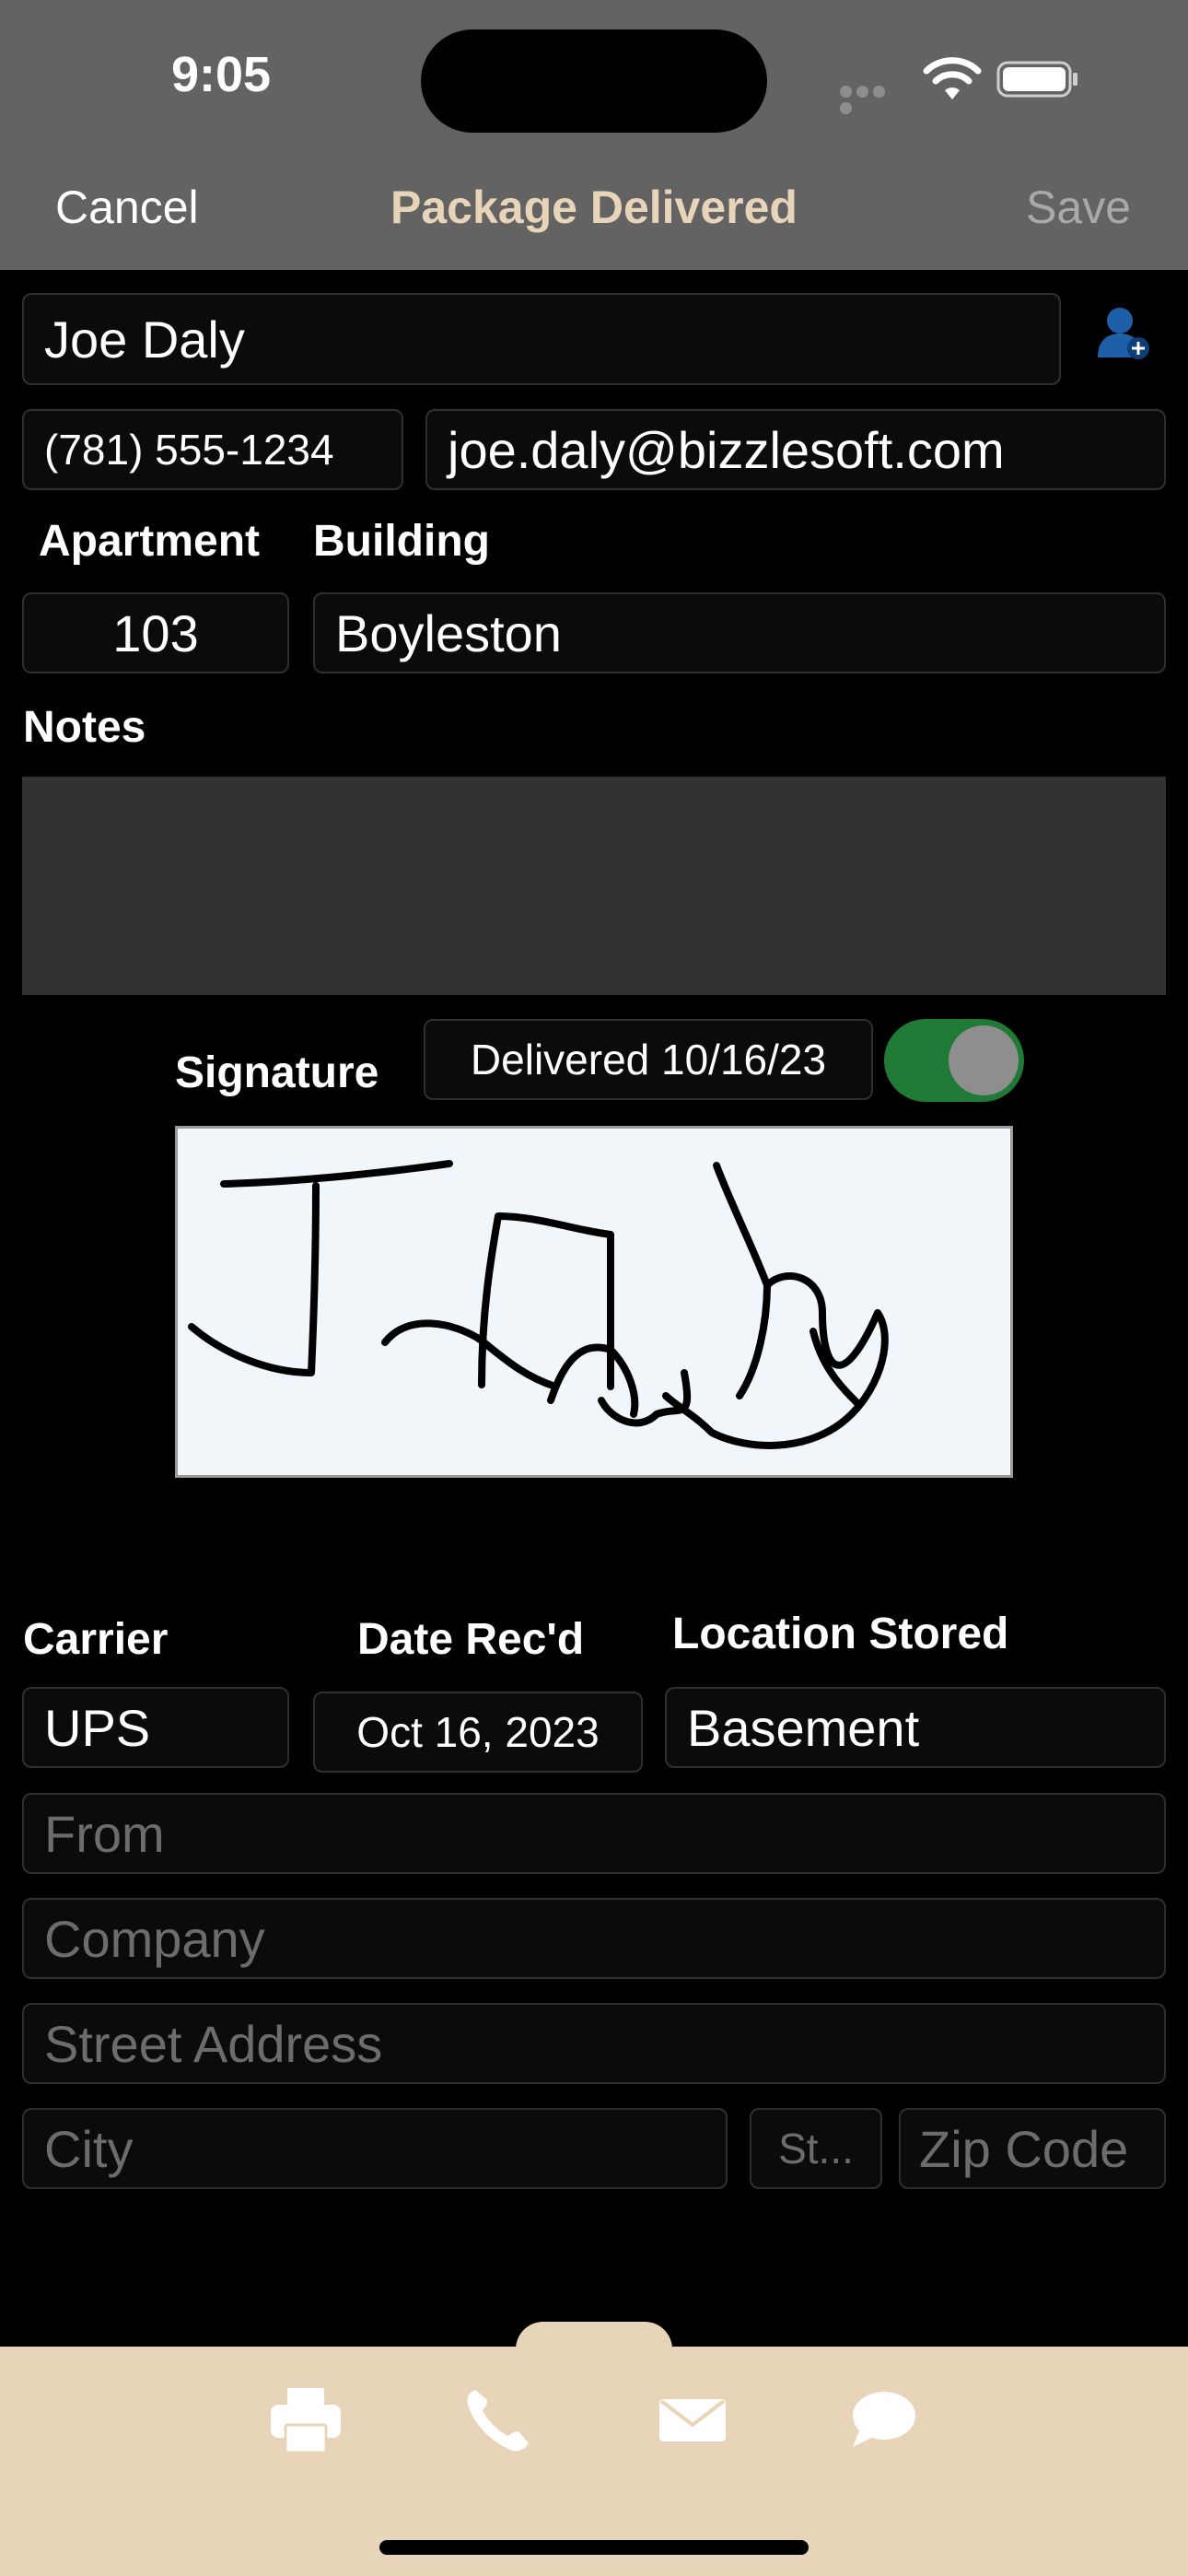 This screenshot has height=2576, width=1188. Describe the element at coordinates (155, 1727) in the screenshot. I see `carrier-field: UPS` at that location.